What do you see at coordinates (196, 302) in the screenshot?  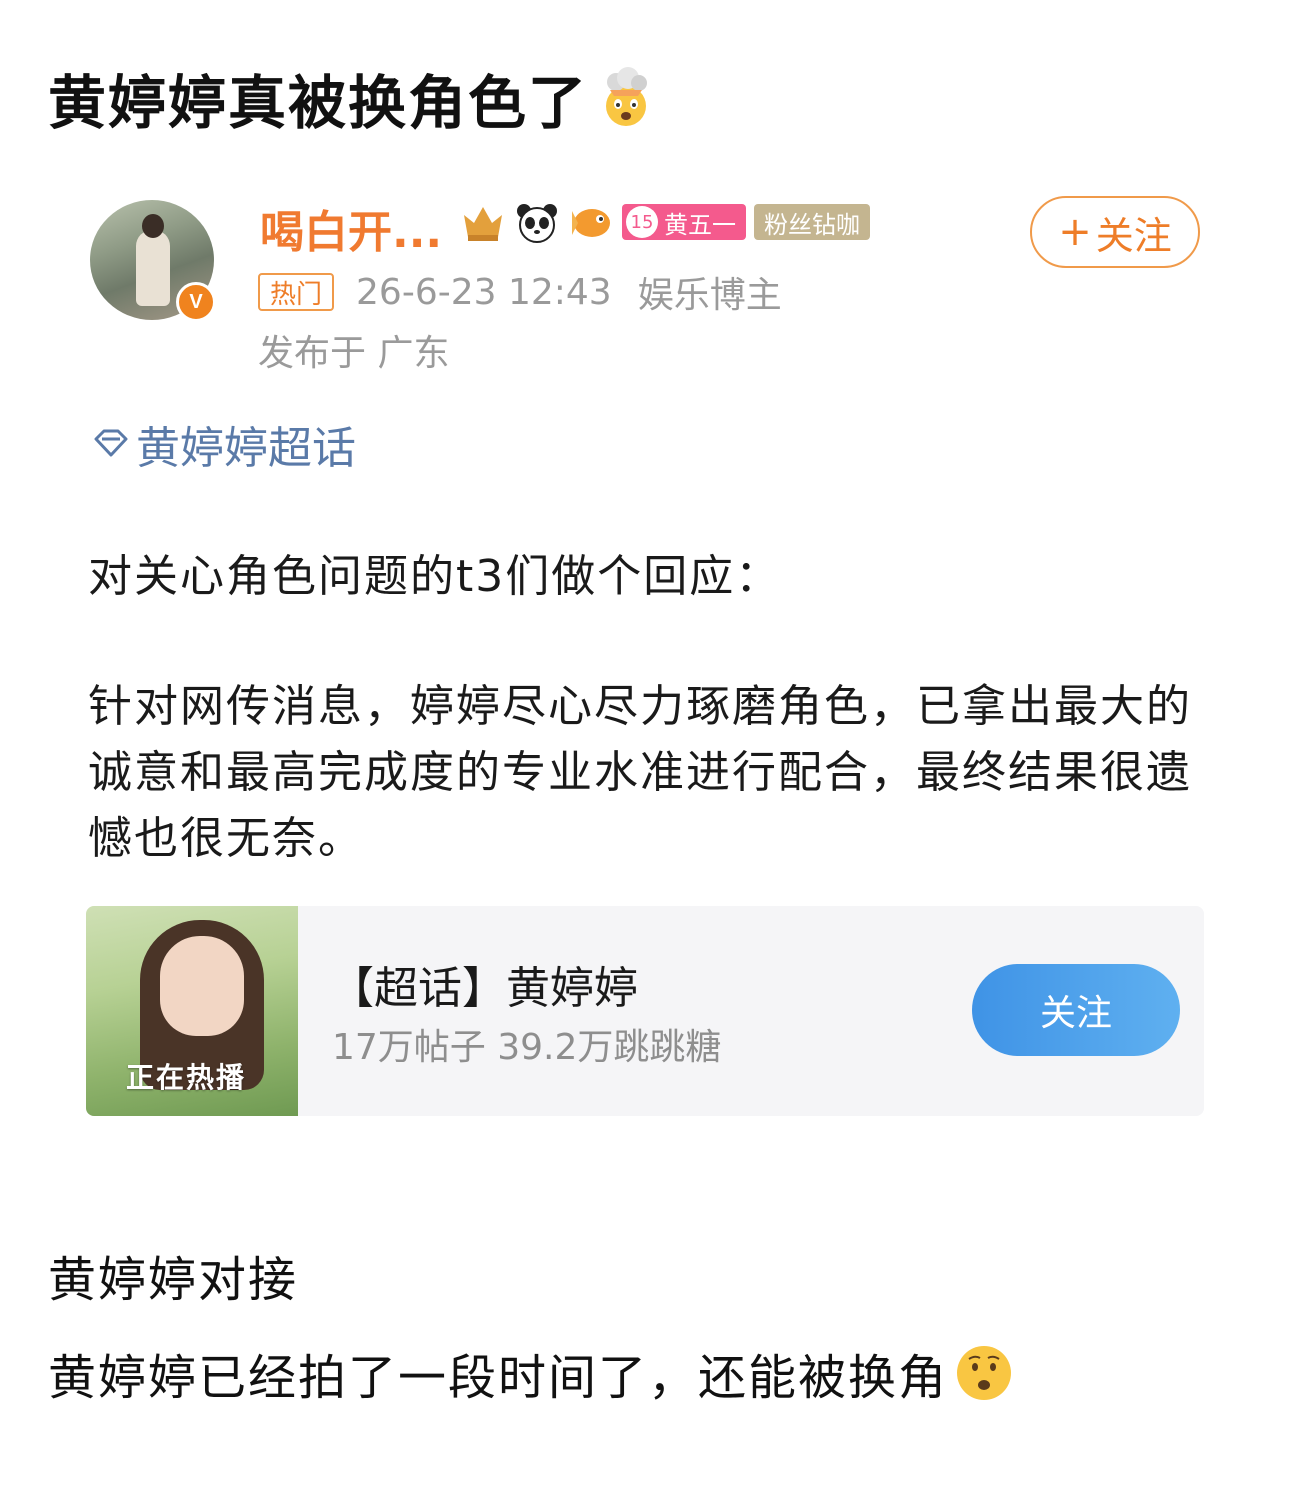 I see `verified-badge-icon: V` at bounding box center [196, 302].